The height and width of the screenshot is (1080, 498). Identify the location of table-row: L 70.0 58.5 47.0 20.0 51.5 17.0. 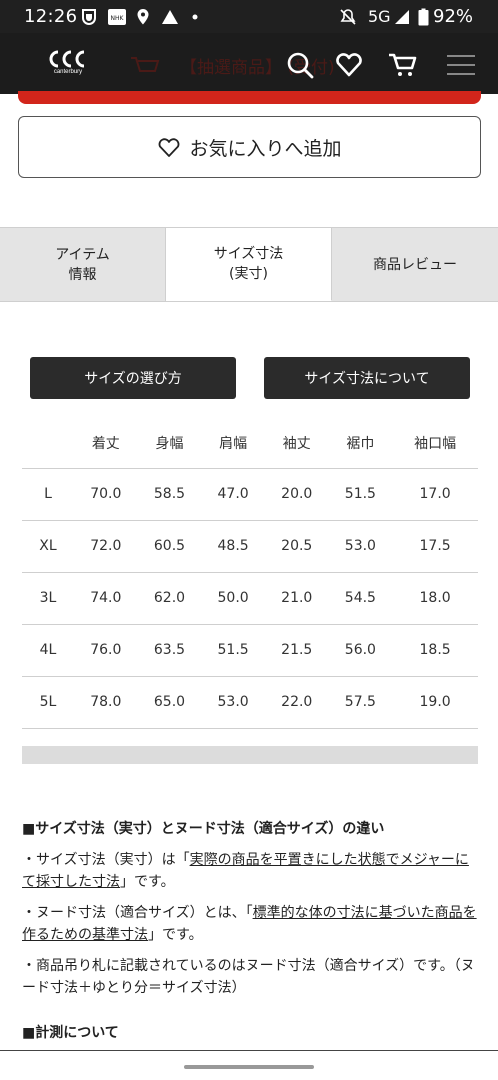
(250, 494).